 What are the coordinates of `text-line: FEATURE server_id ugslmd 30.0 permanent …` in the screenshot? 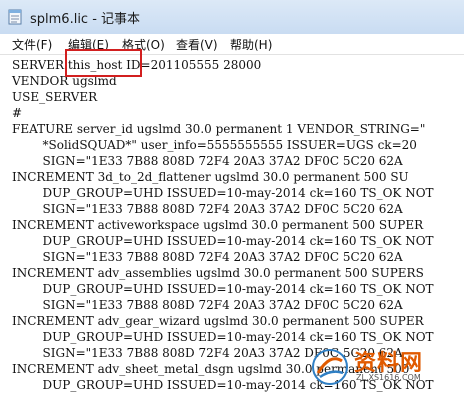 It's located at (219, 129).